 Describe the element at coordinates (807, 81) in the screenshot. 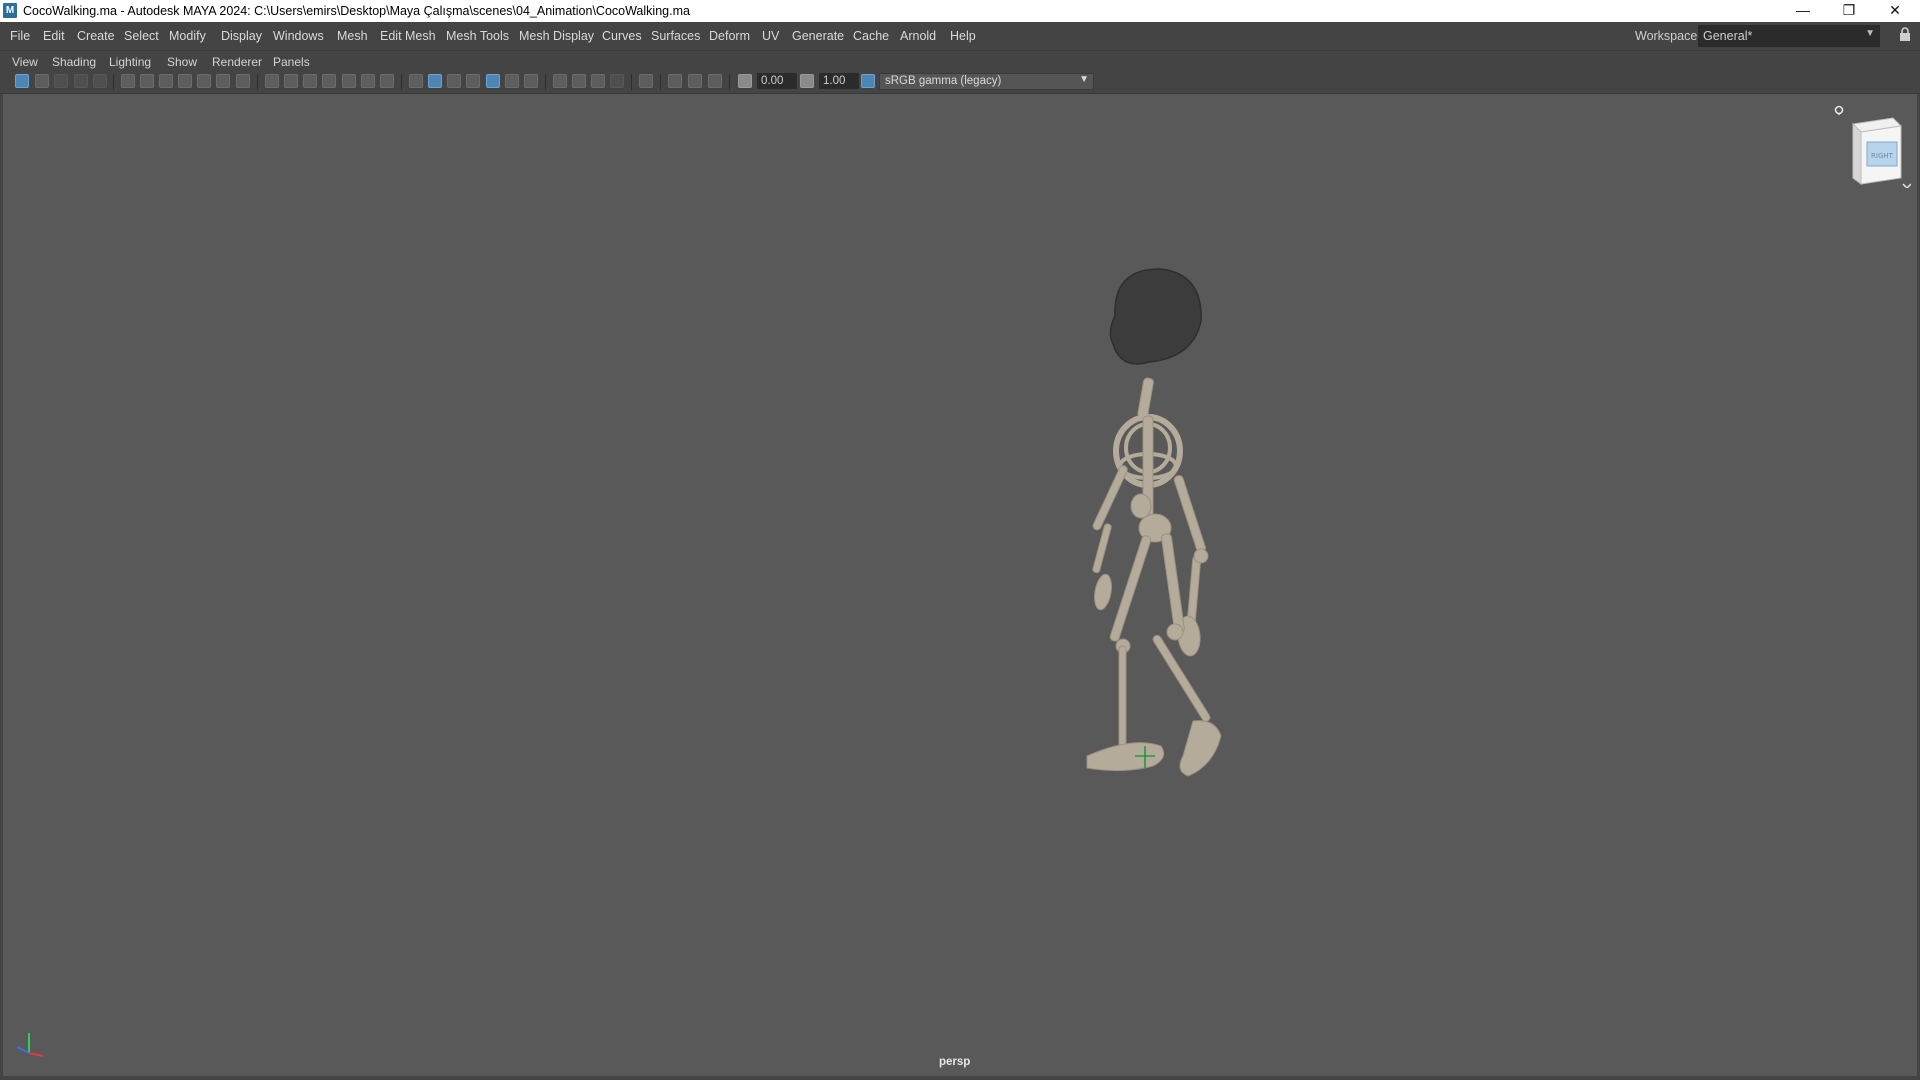

I see `gamma-icon` at that location.